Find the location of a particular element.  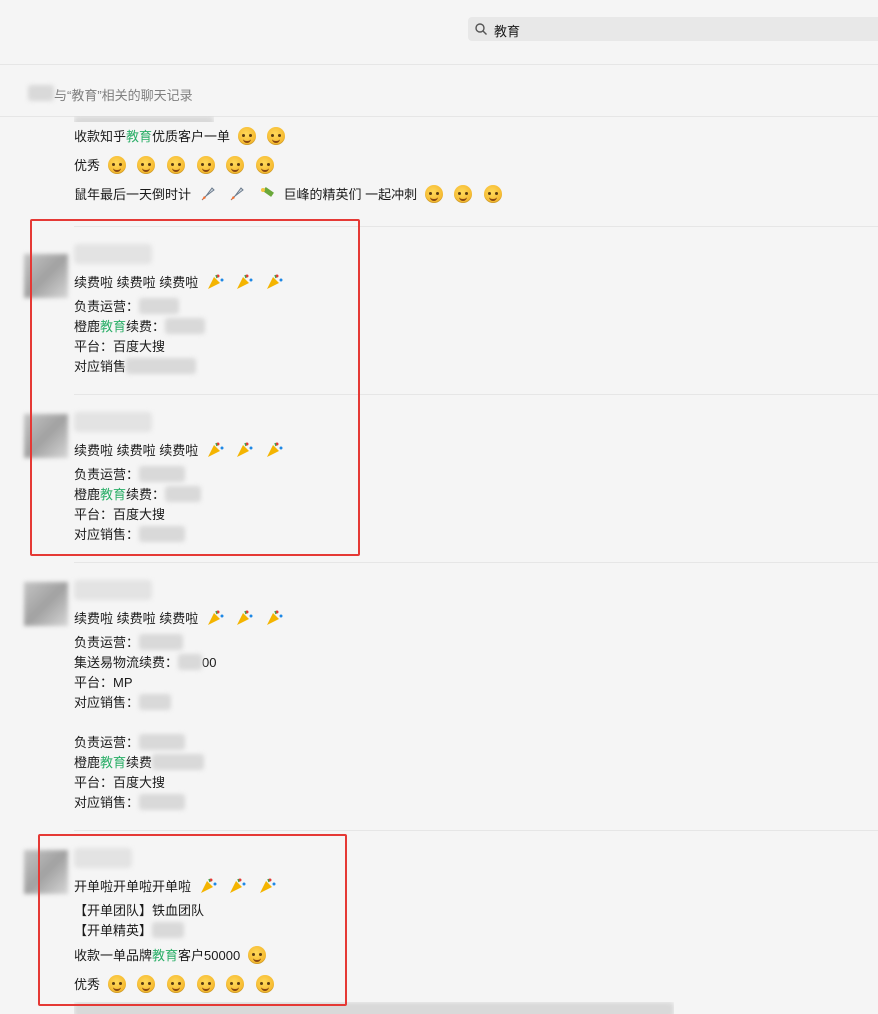

message-line: 平台：MP is located at coordinates (103, 682).